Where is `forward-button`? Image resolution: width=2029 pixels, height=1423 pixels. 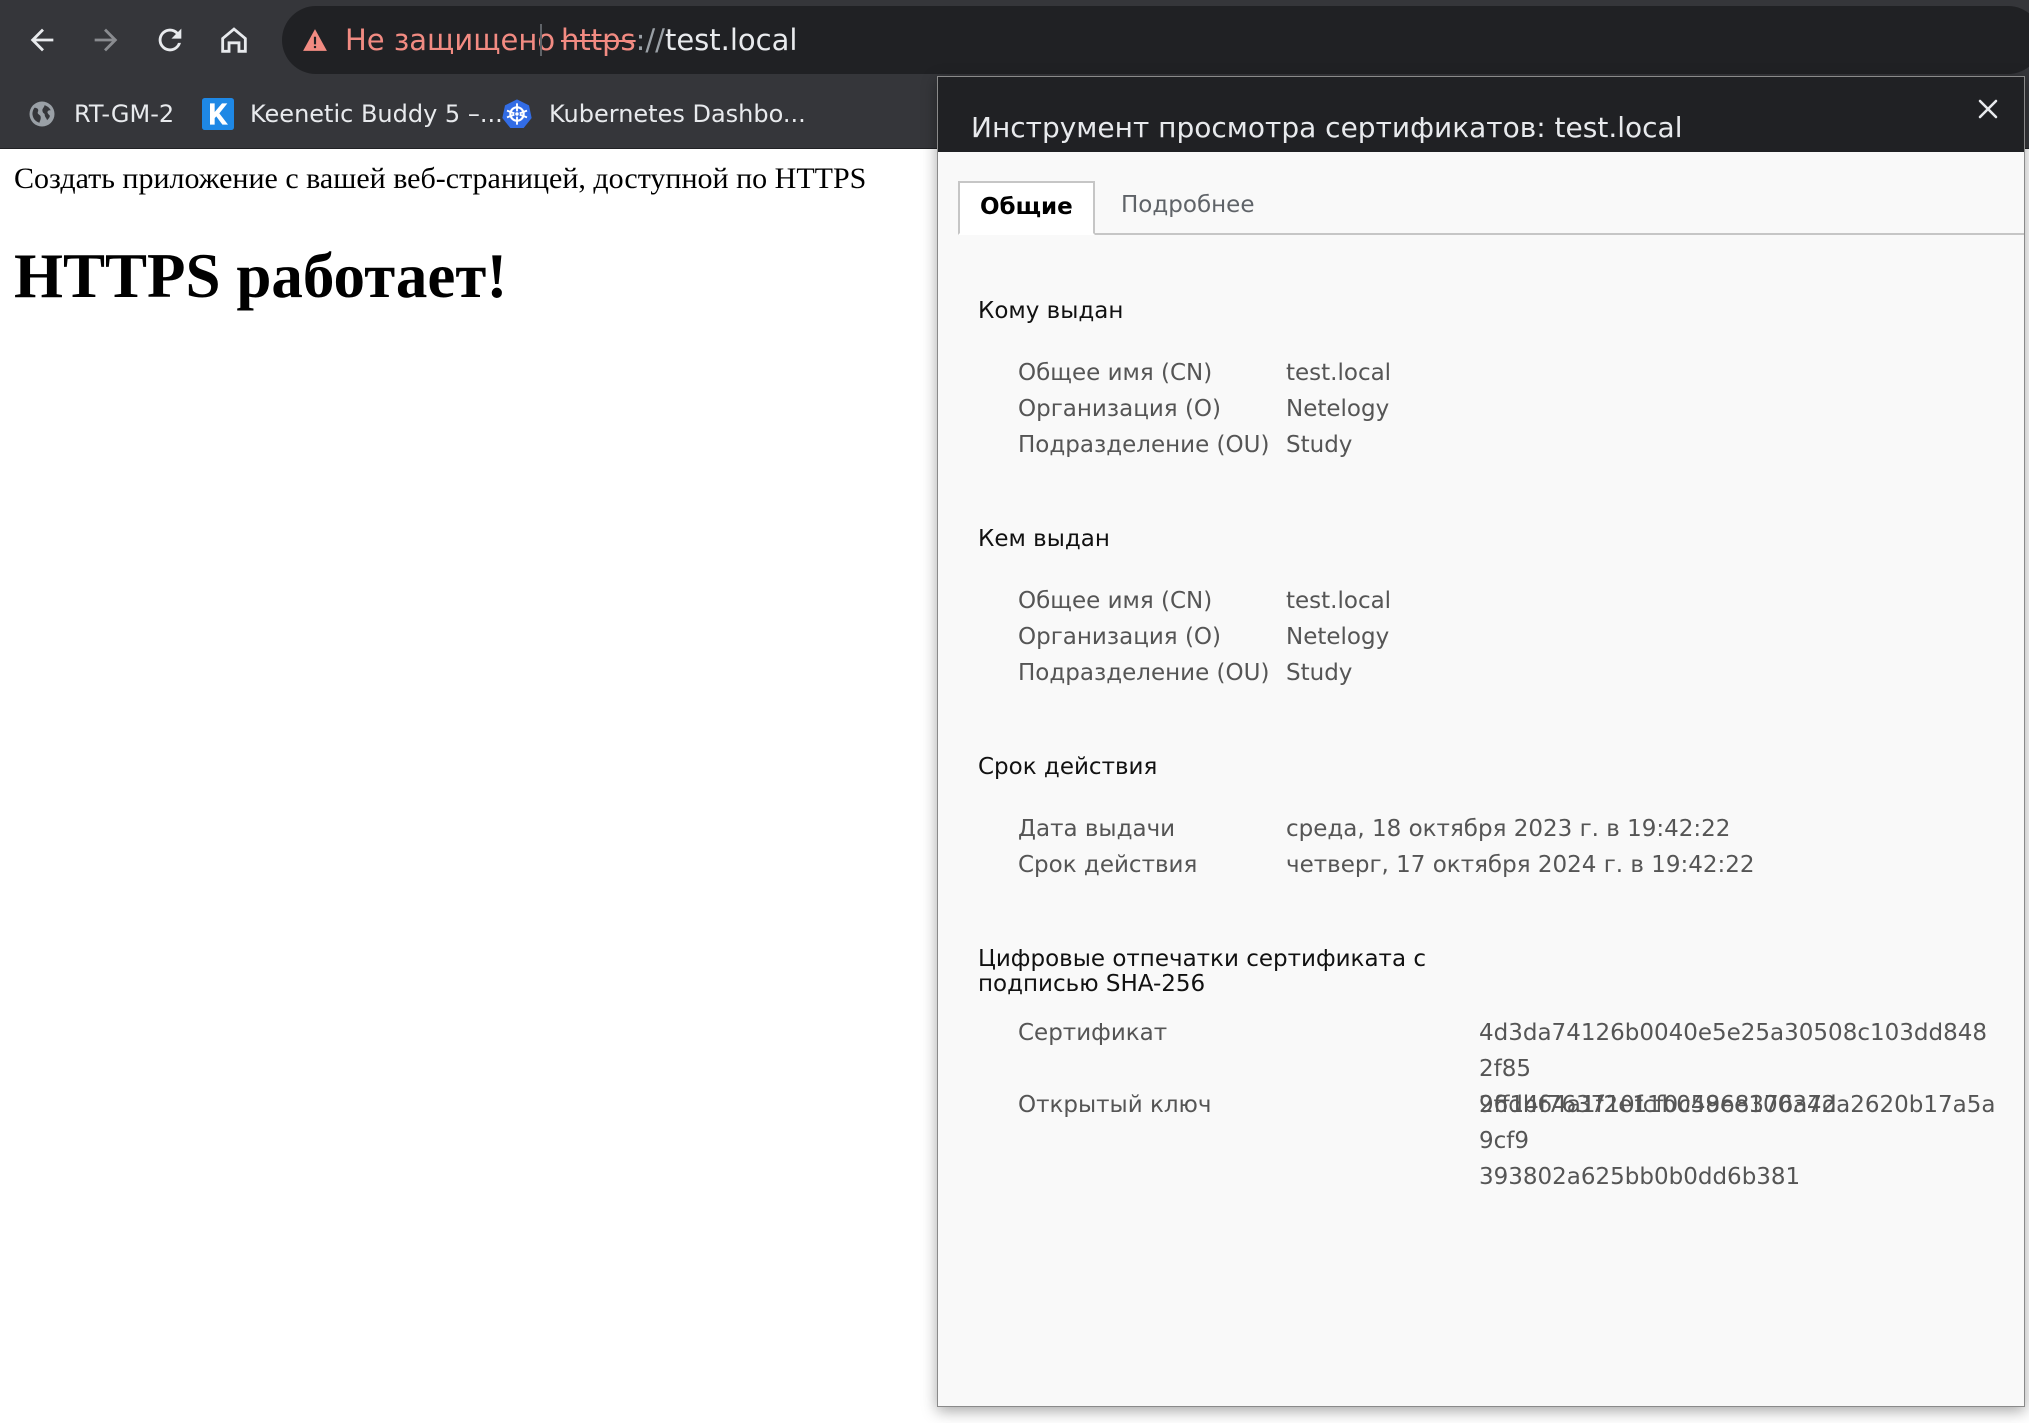
forward-button is located at coordinates (106, 40).